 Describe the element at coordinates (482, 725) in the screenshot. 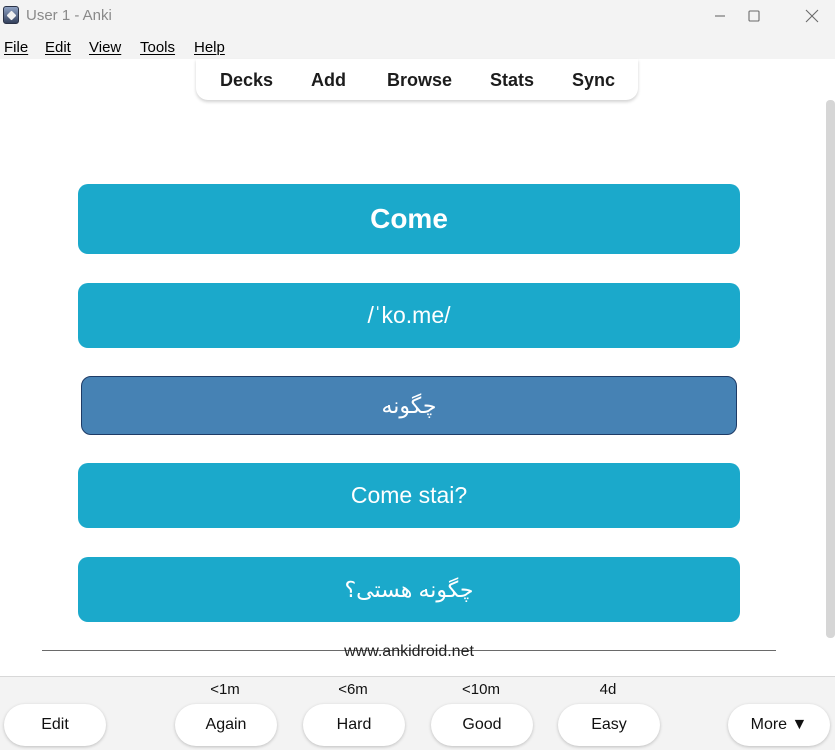

I see `good-button: Good` at that location.